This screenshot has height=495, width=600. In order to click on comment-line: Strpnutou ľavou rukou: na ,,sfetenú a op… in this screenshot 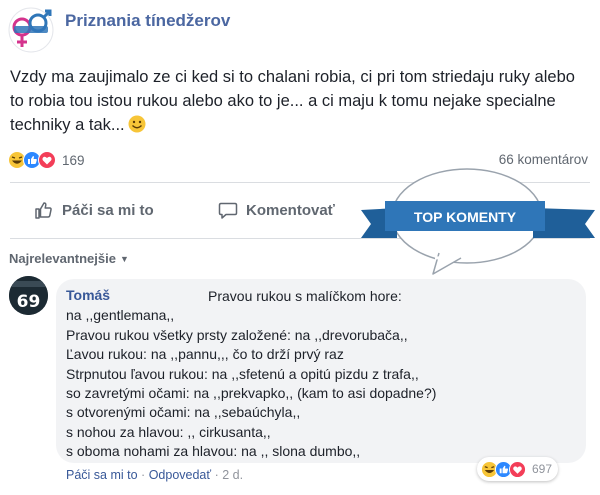, I will do `click(242, 373)`.